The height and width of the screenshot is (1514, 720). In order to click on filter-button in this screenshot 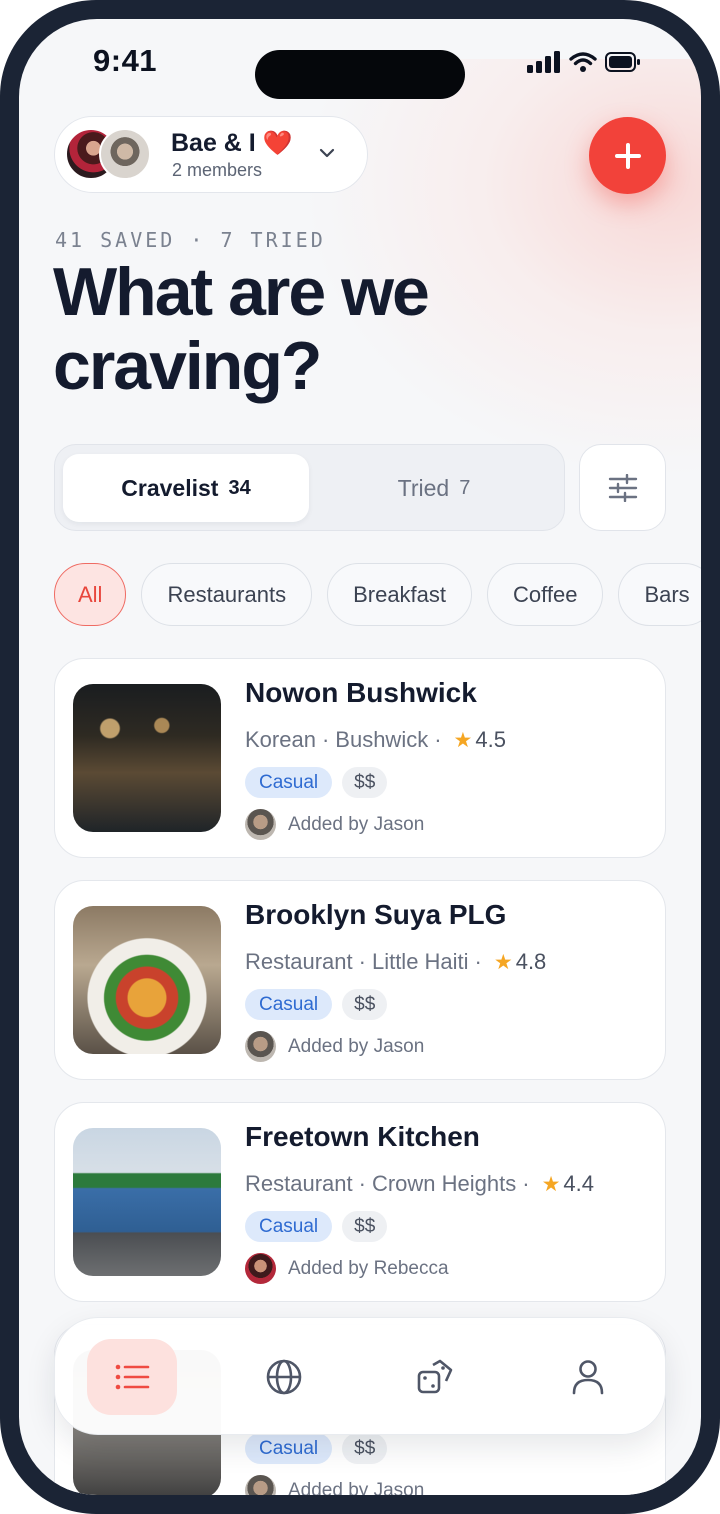, I will do `click(622, 487)`.